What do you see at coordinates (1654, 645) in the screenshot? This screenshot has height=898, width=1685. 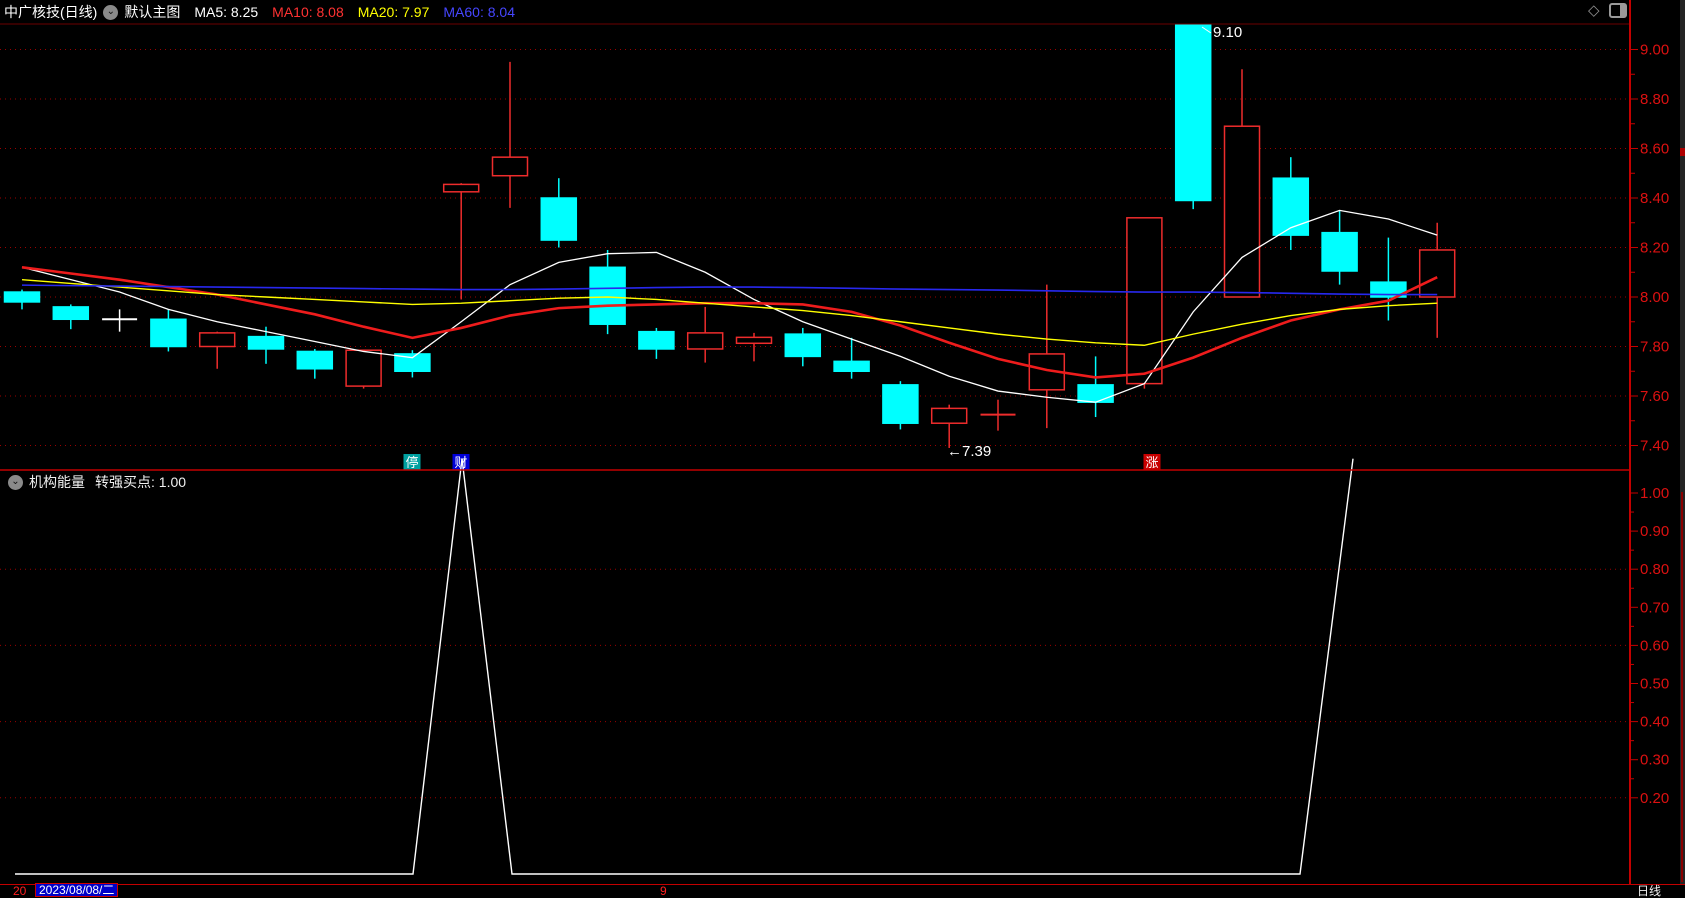 I see `svg-text: 0.60` at bounding box center [1654, 645].